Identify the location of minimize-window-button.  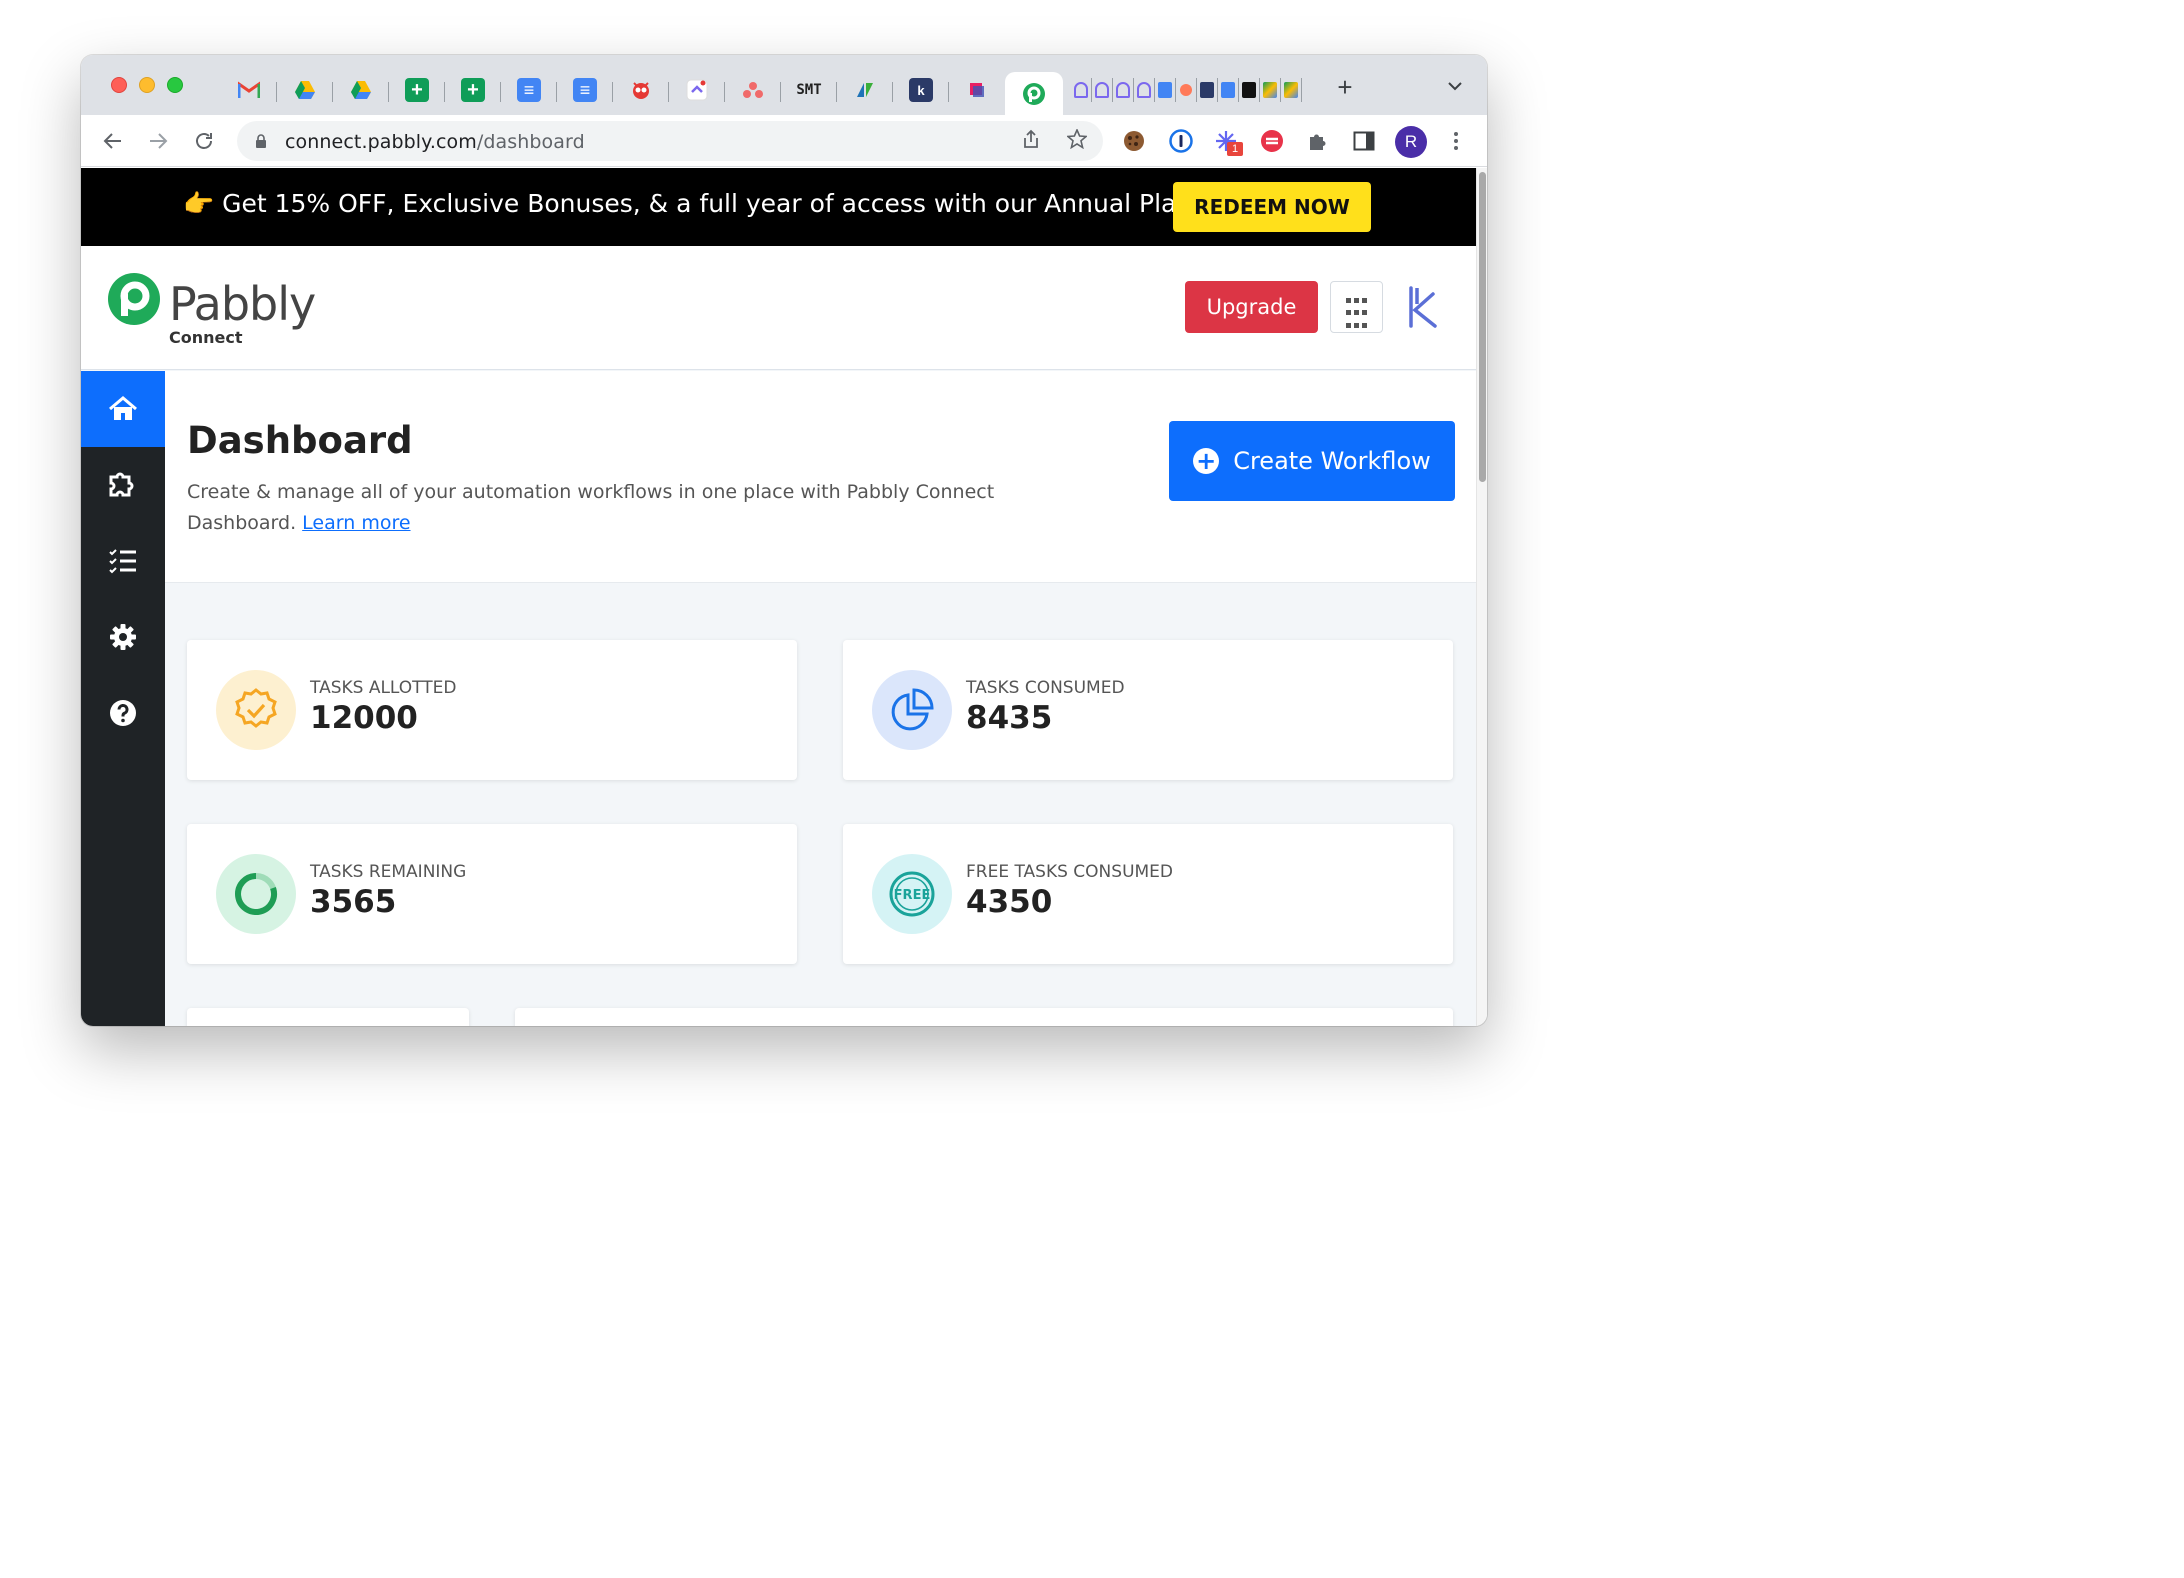
(147, 85).